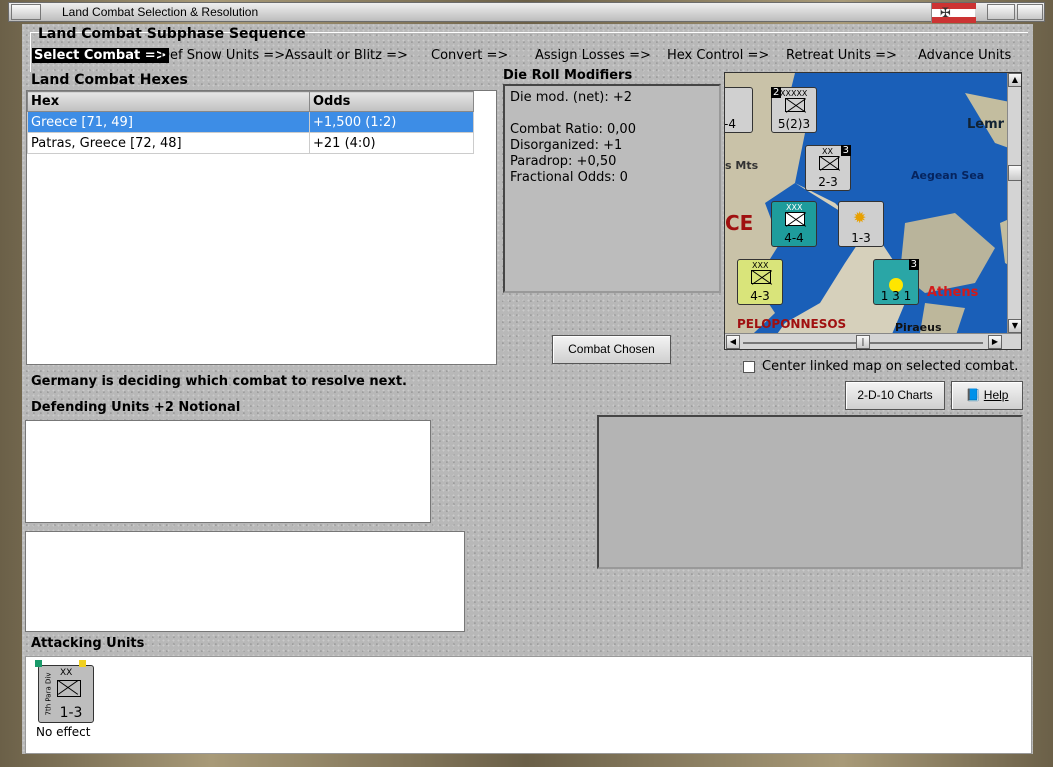 Image resolution: width=1053 pixels, height=767 pixels. What do you see at coordinates (760, 282) in the screenshot?
I see `map-counter: XXX 4-3` at bounding box center [760, 282].